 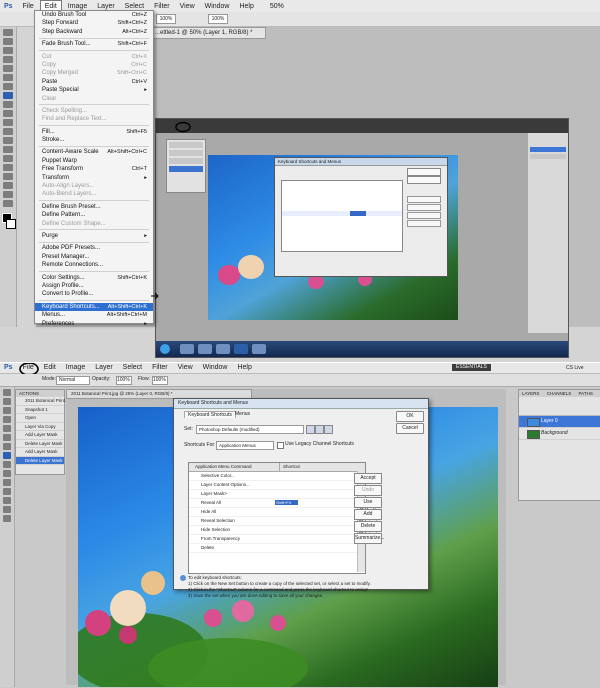 I want to click on taskbar-app-icon, so click(x=259, y=349).